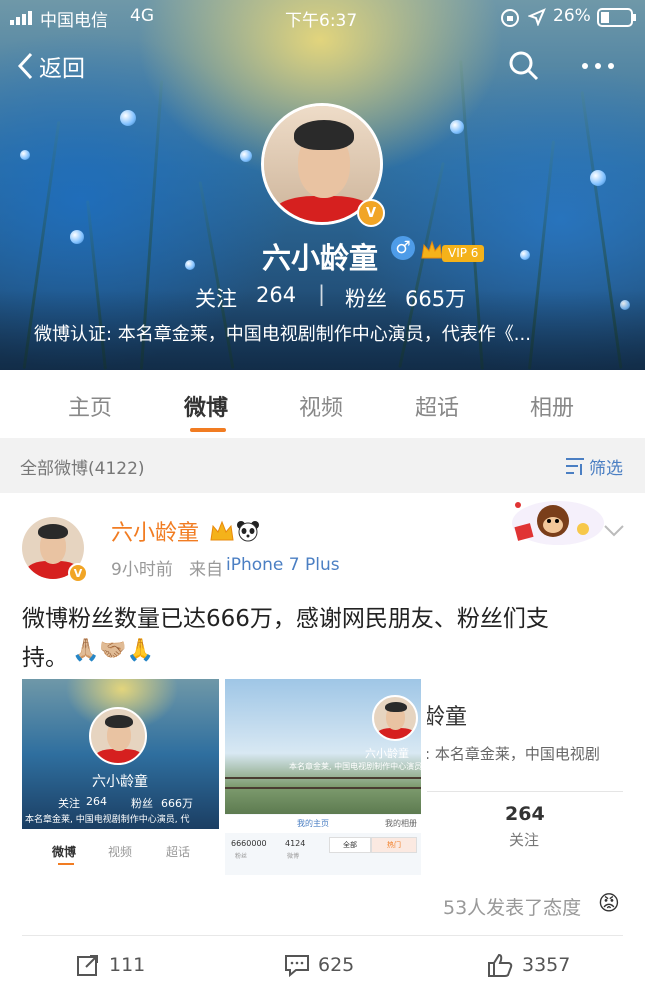  Describe the element at coordinates (322, 935) in the screenshot. I see `action-divider` at that location.